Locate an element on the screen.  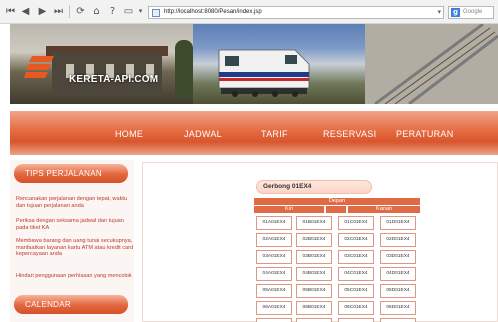
gerbong-title: Gerbong 01EX4 is located at coordinates (314, 187).